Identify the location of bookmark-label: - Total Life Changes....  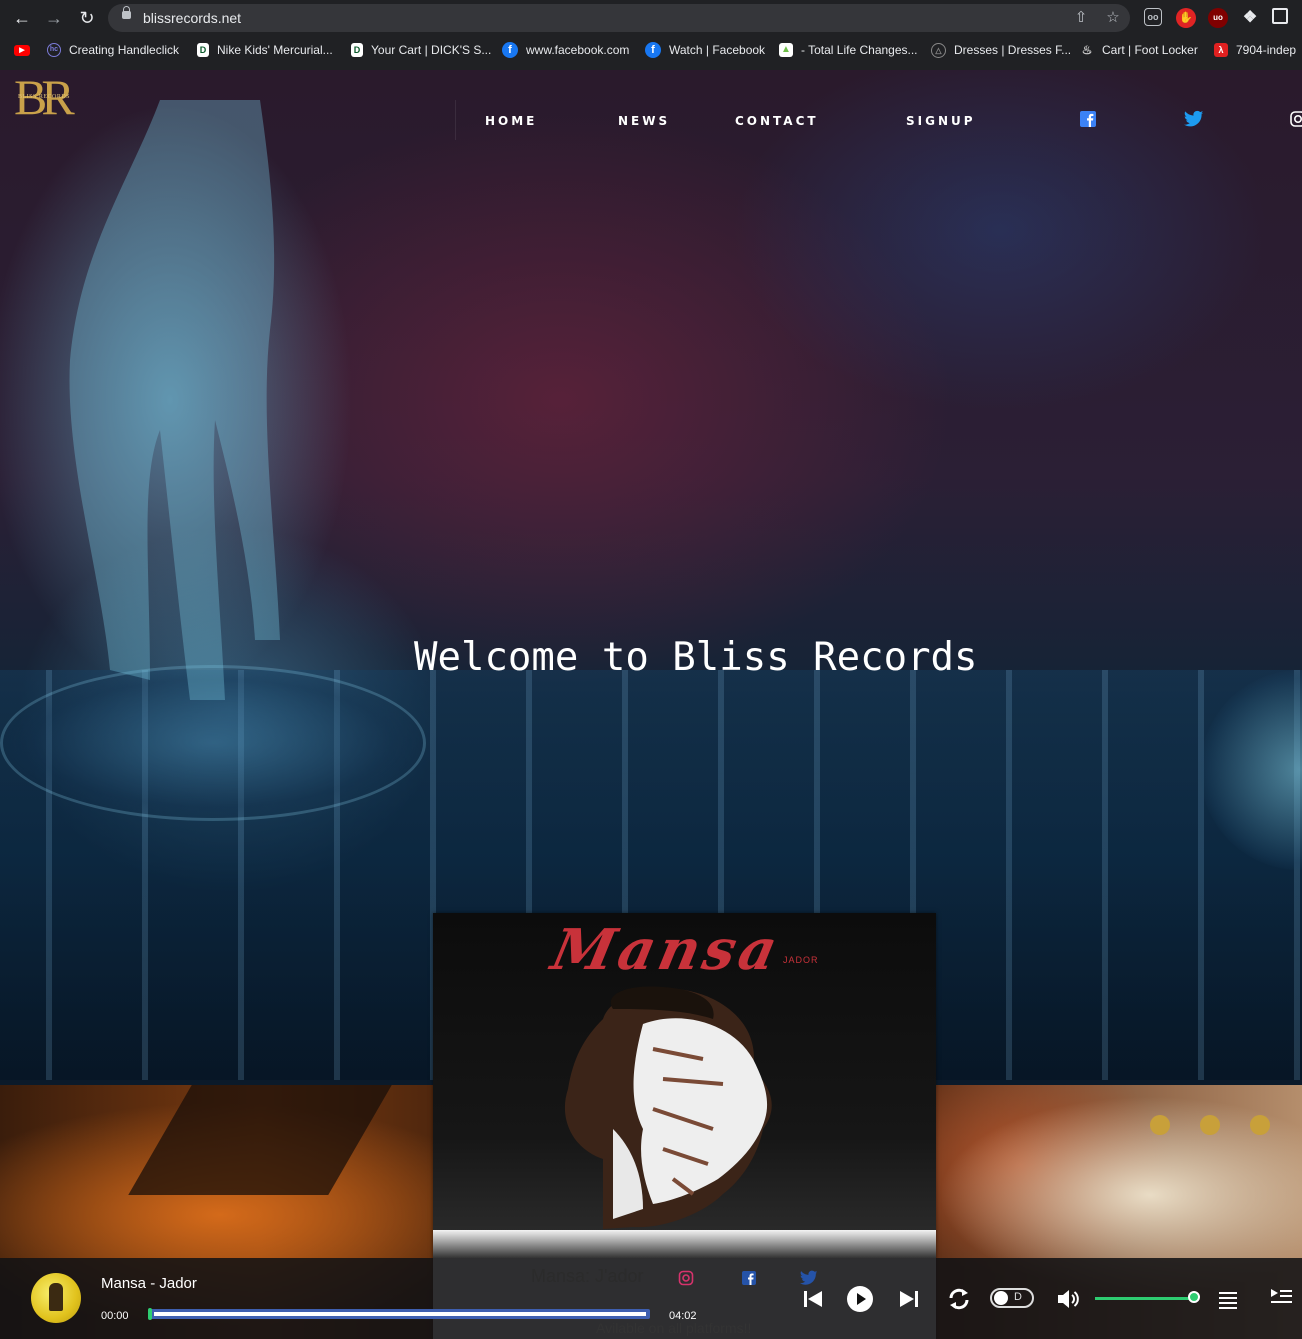
(859, 50).